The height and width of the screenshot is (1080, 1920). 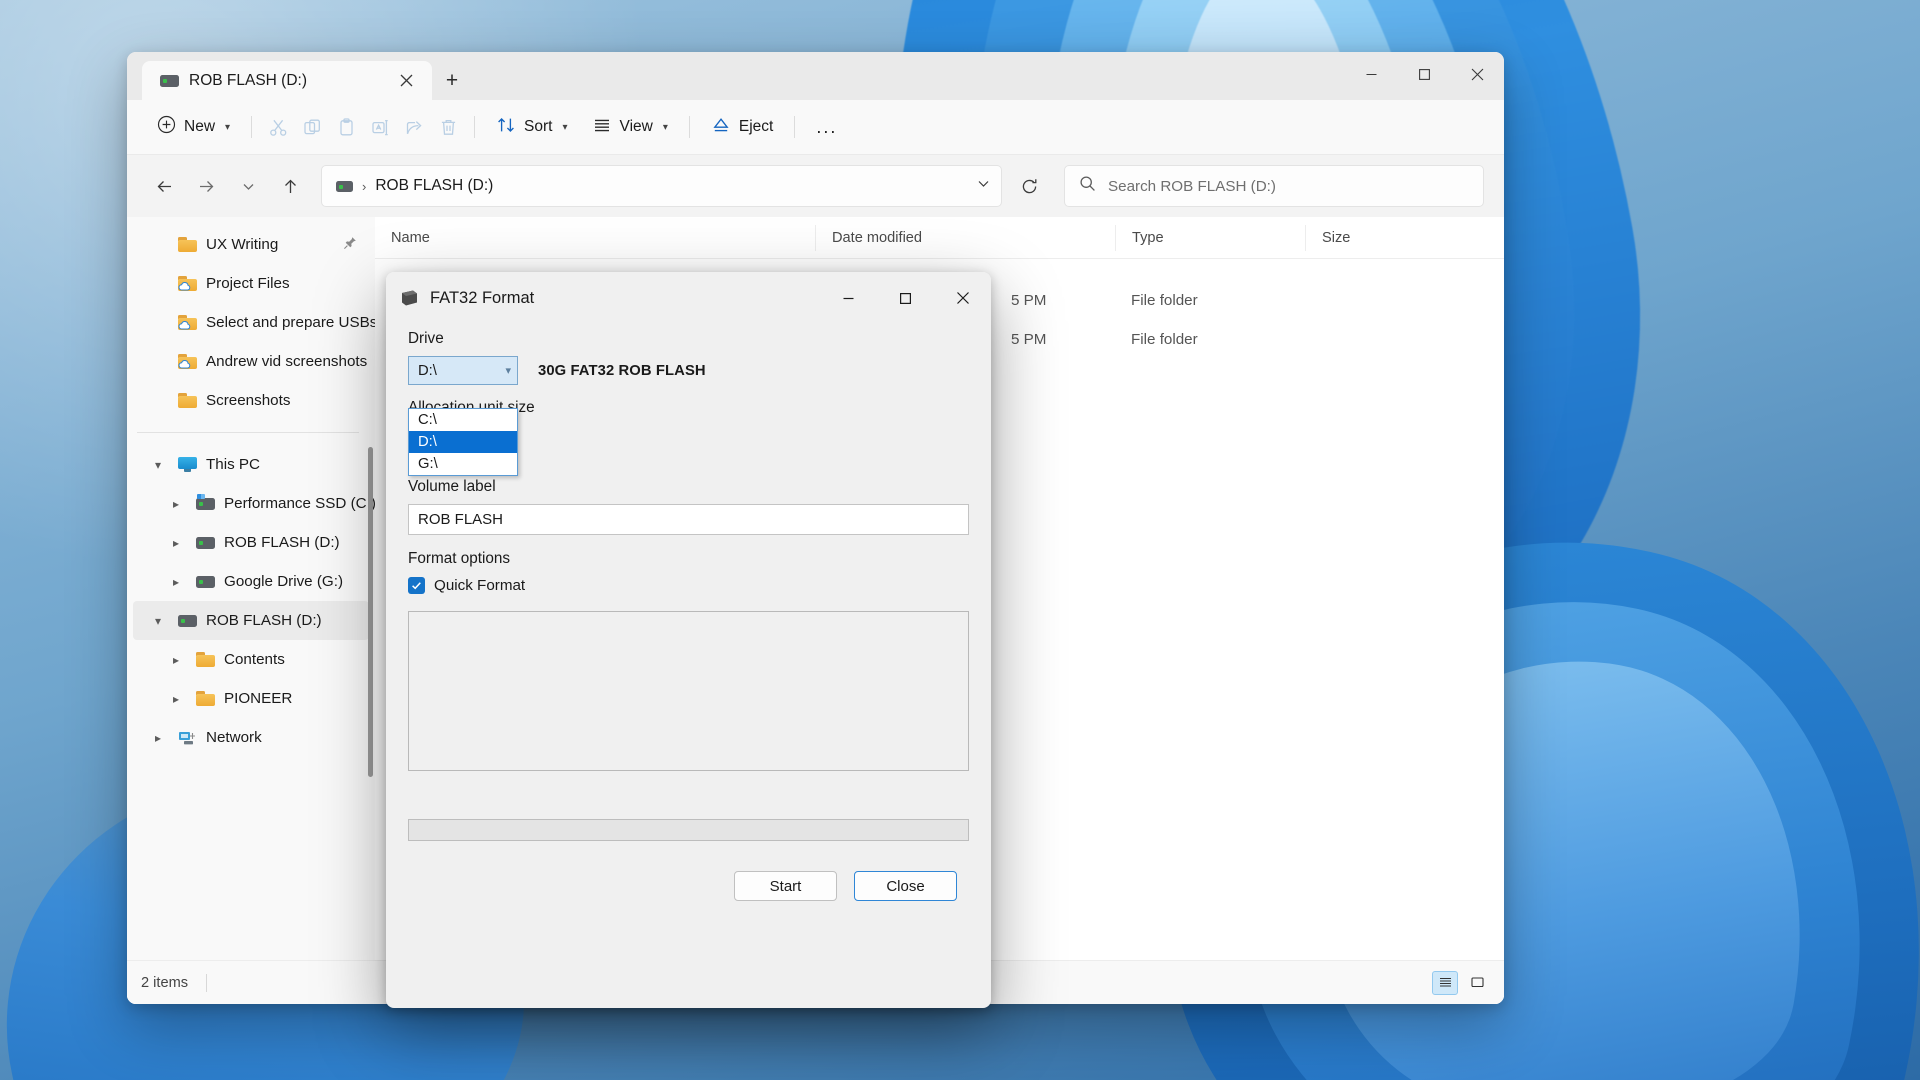 What do you see at coordinates (414, 127) in the screenshot?
I see `share-icon` at bounding box center [414, 127].